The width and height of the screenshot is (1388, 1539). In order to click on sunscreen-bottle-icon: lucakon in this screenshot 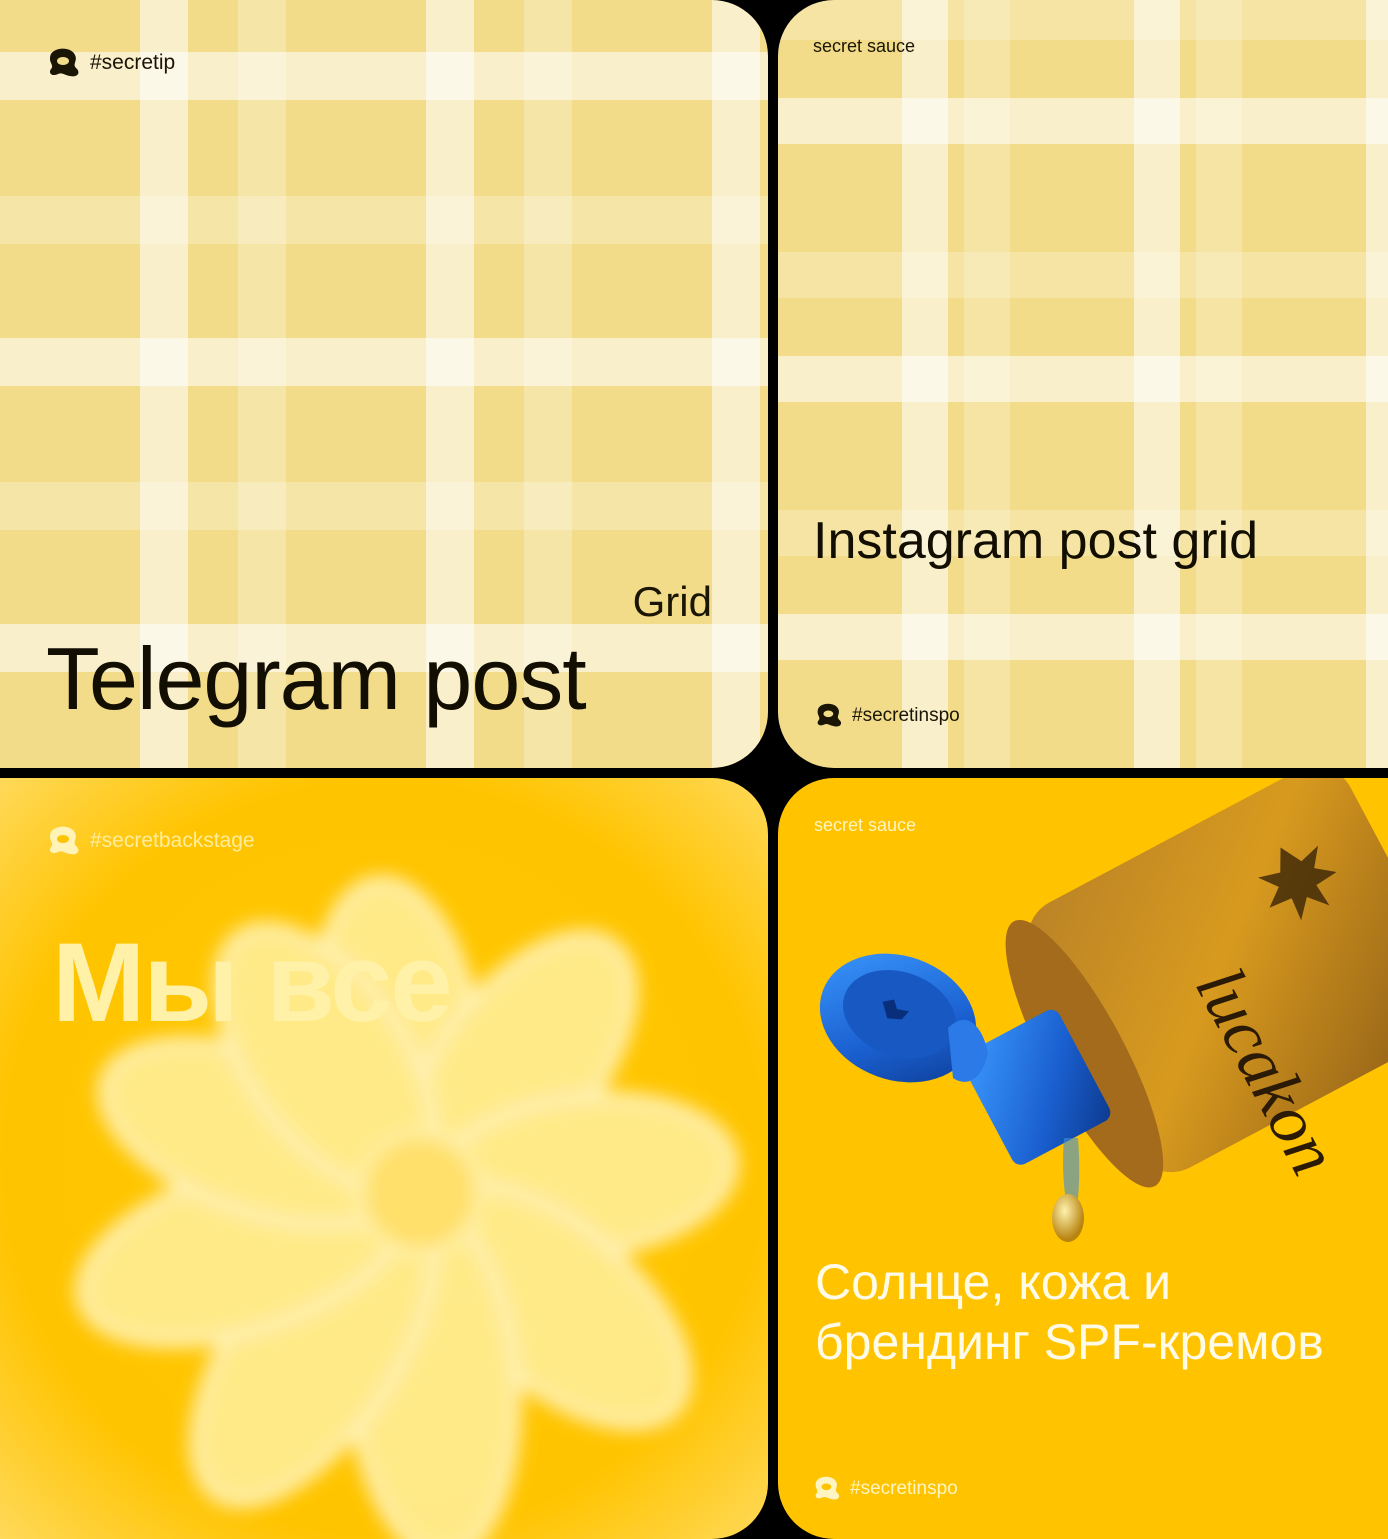, I will do `click(1103, 1010)`.